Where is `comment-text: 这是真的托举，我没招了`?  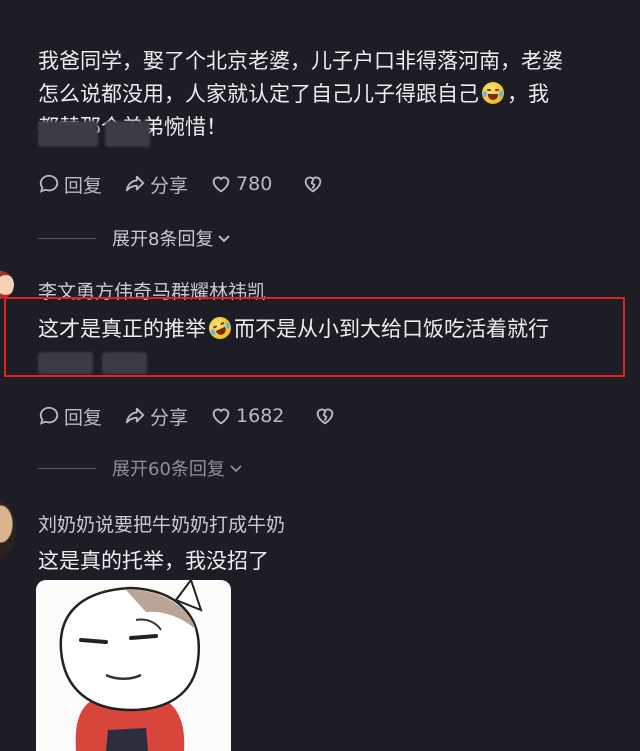 comment-text: 这是真的托举，我没招了 is located at coordinates (153, 561).